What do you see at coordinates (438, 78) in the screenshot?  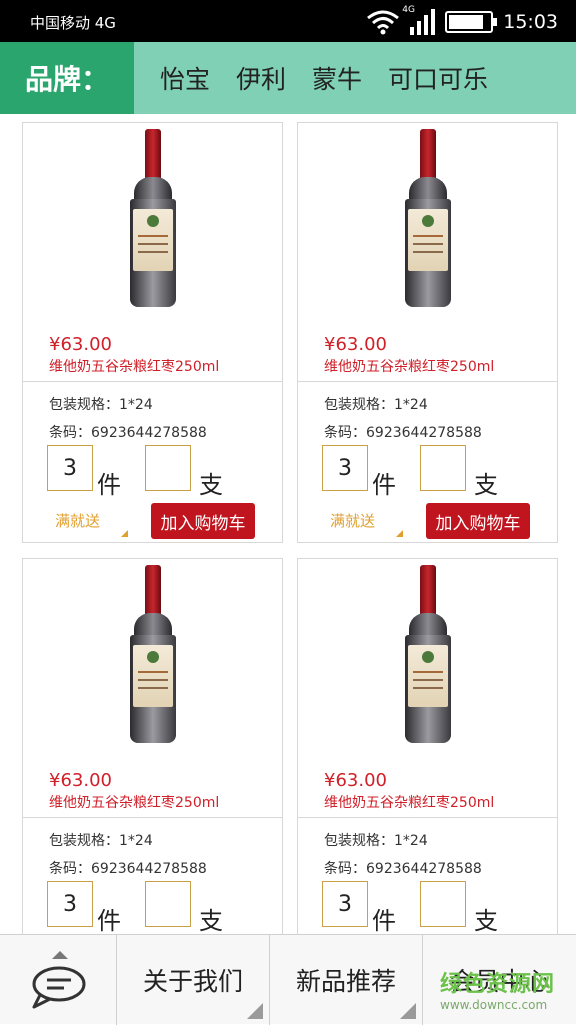 I see `brand-item-coca-cola: 可口可乐` at bounding box center [438, 78].